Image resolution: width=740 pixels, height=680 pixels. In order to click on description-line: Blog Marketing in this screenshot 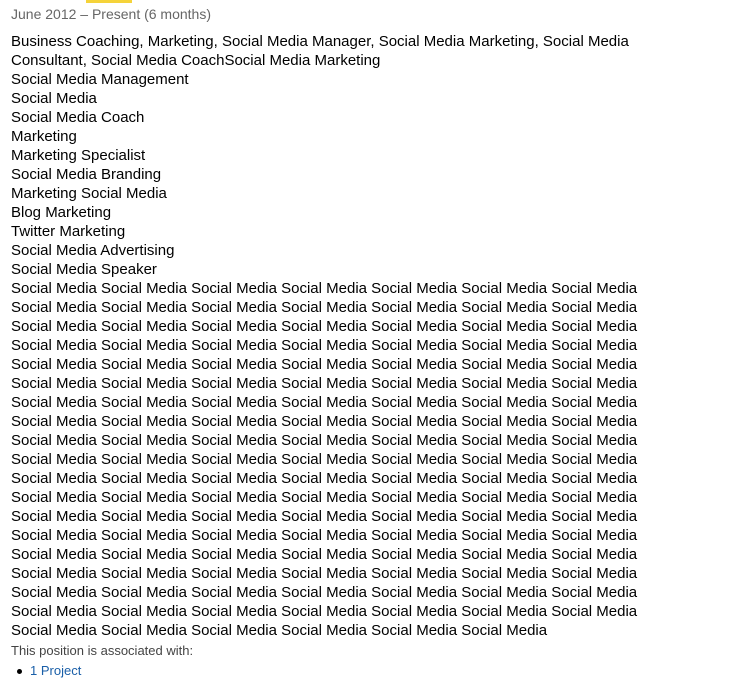, I will do `click(61, 212)`.